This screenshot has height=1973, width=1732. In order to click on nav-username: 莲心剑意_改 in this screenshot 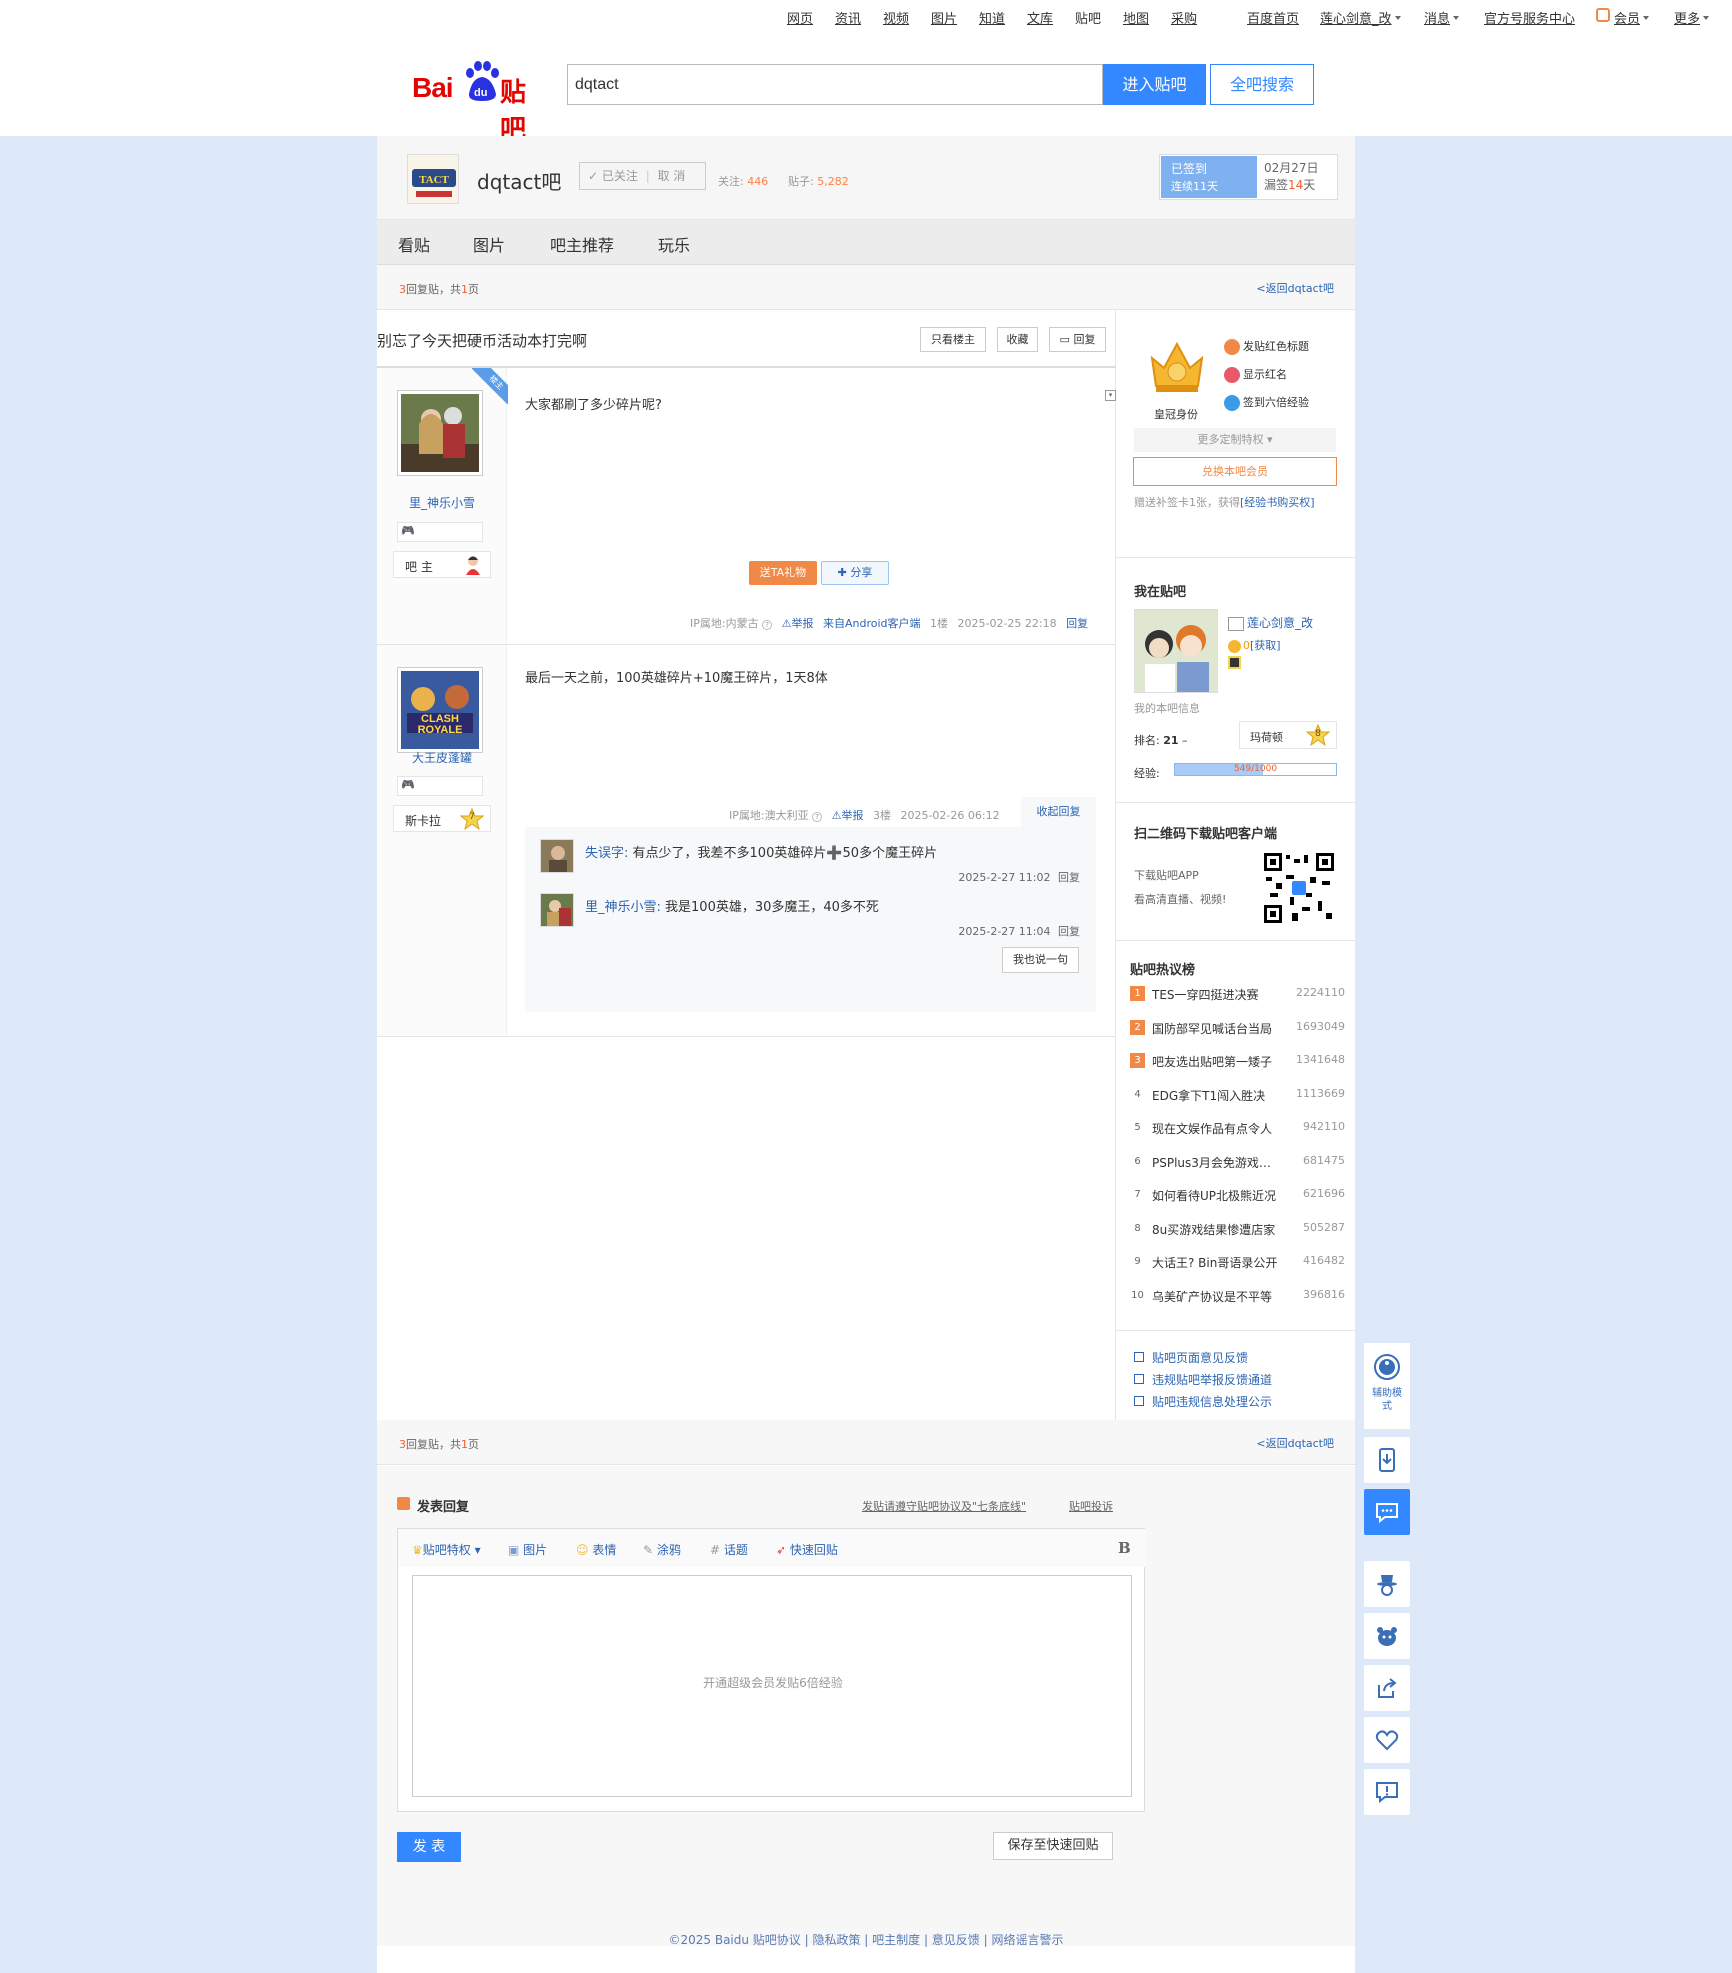, I will do `click(1360, 17)`.